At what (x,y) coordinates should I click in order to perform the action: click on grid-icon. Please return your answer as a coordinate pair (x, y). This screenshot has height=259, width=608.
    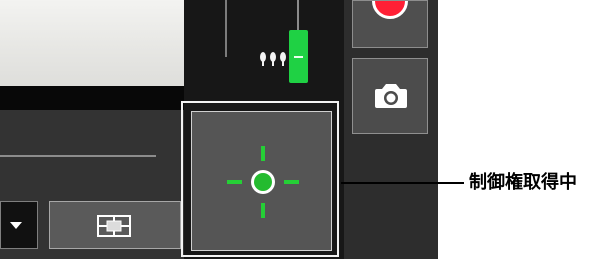
    Looking at the image, I should click on (114, 226).